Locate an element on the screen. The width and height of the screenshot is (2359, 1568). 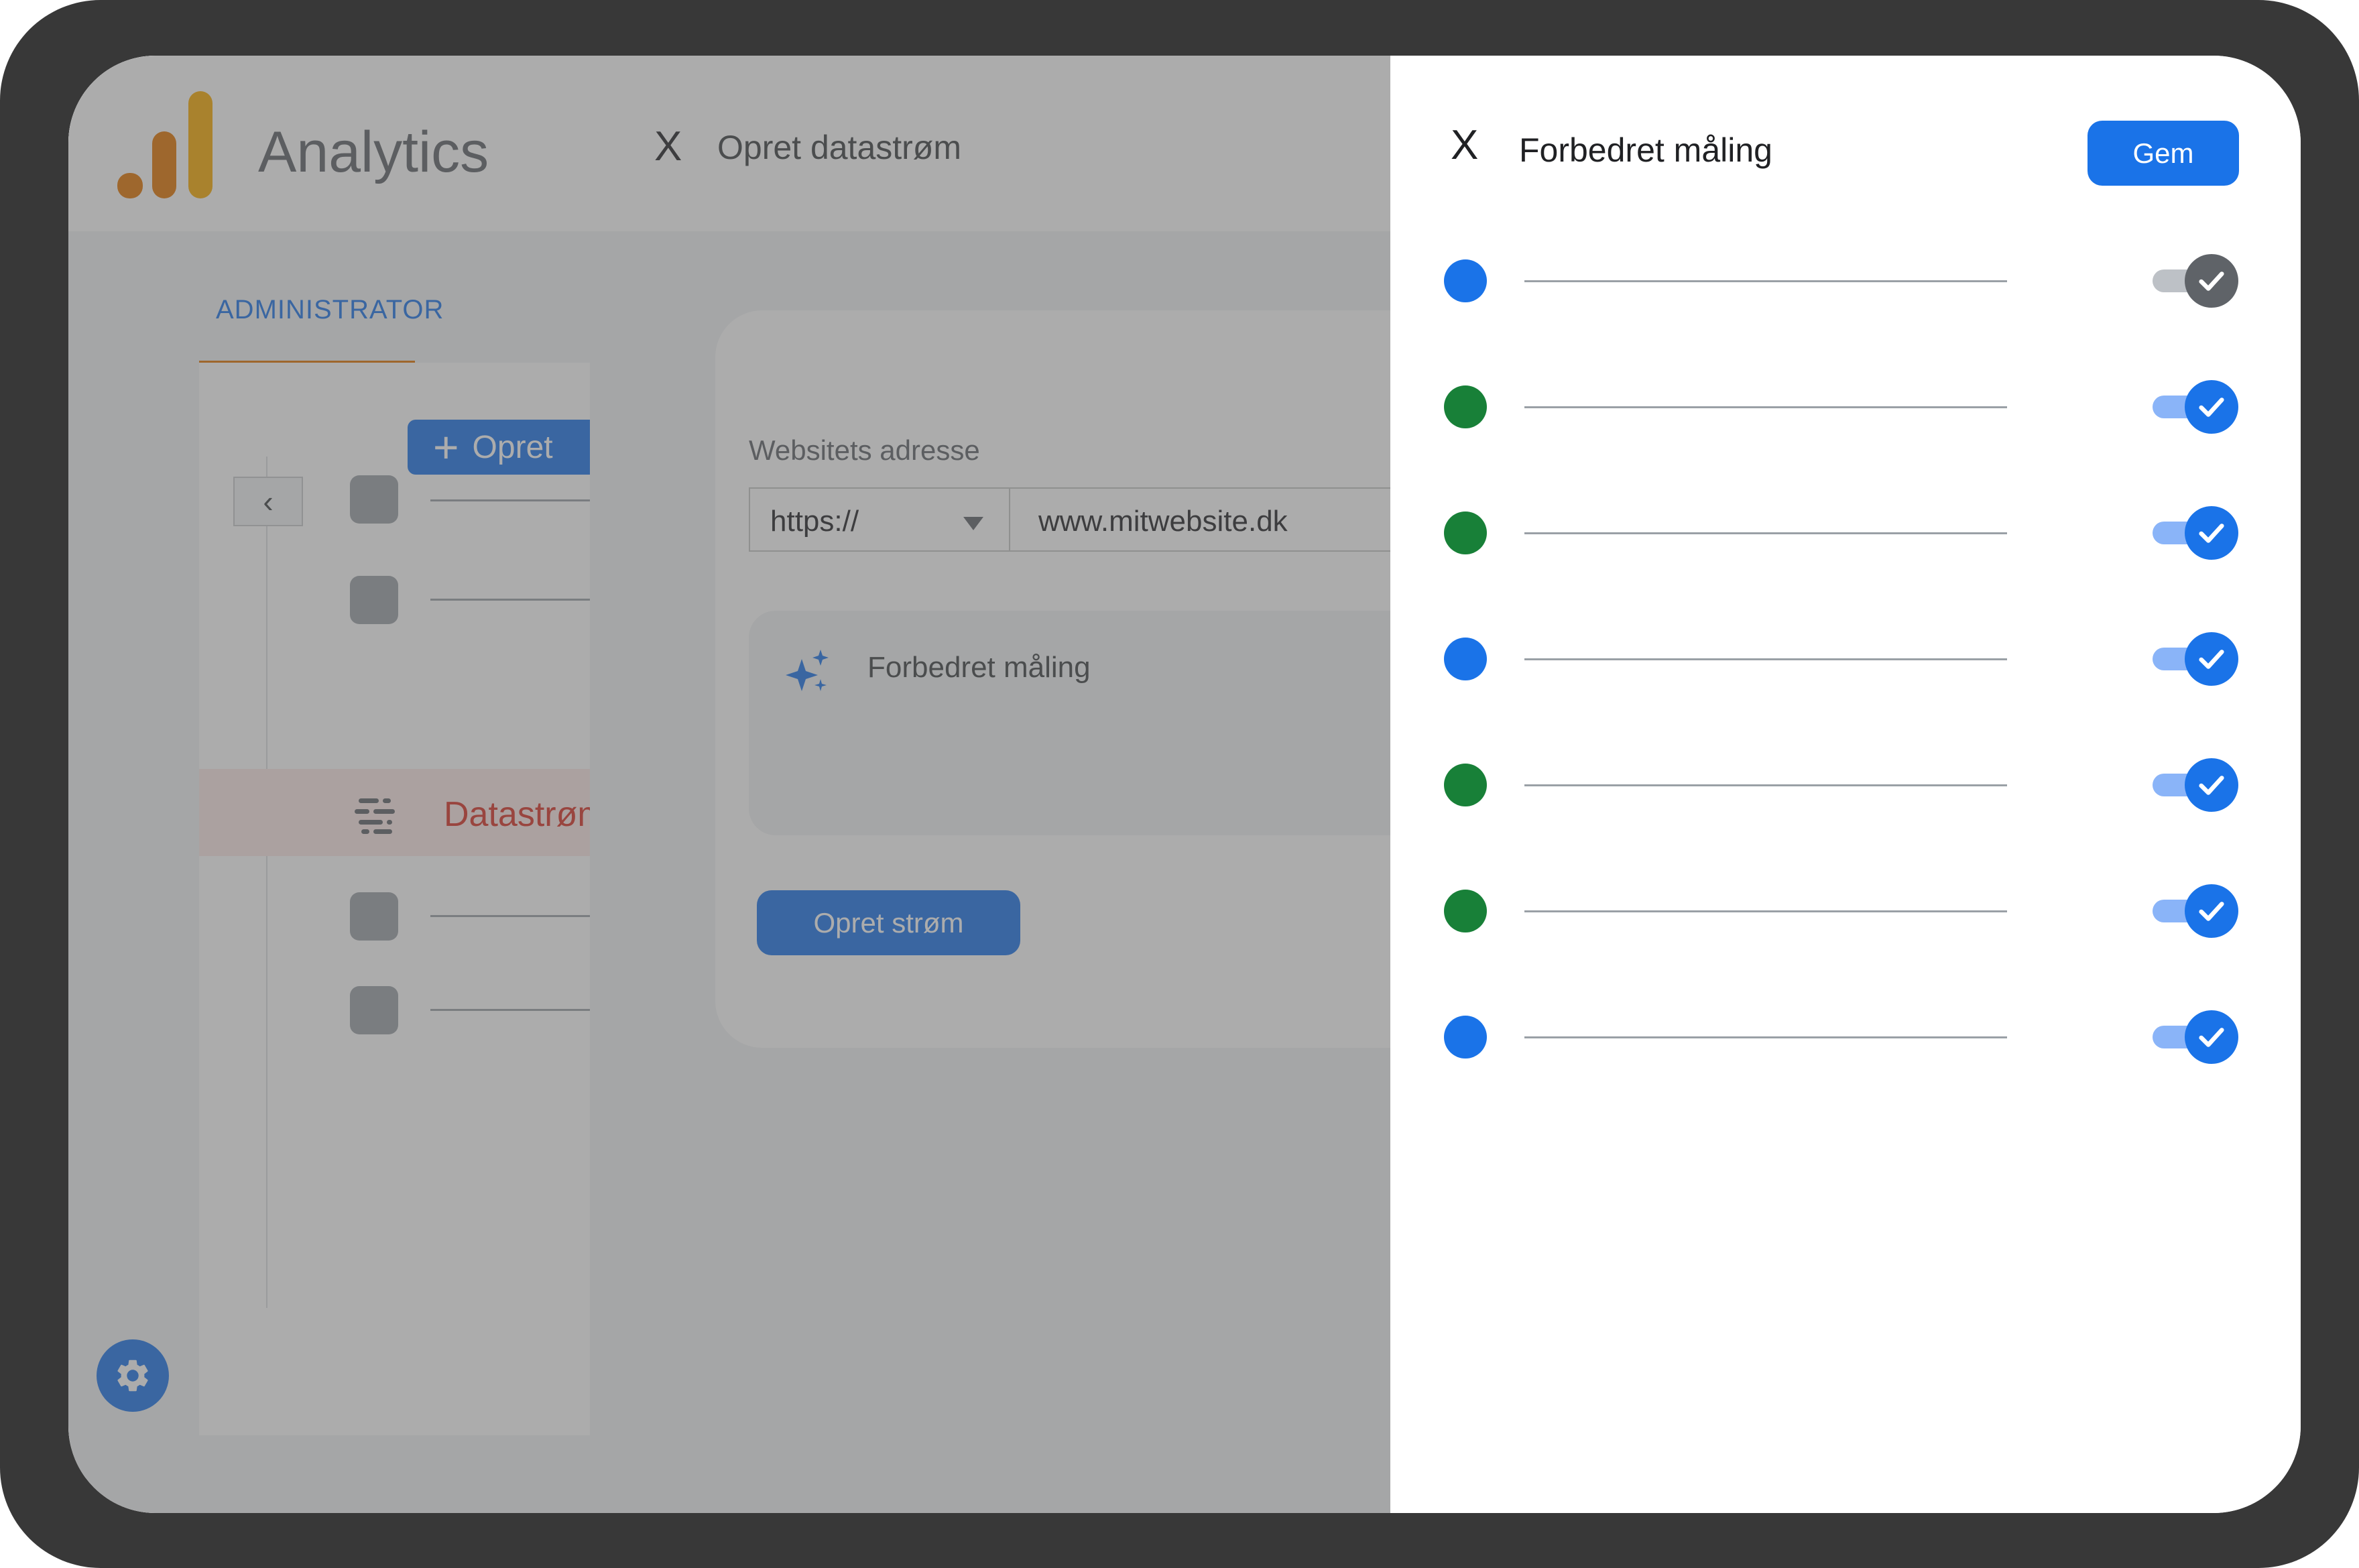
close-icon: X is located at coordinates (1464, 146).